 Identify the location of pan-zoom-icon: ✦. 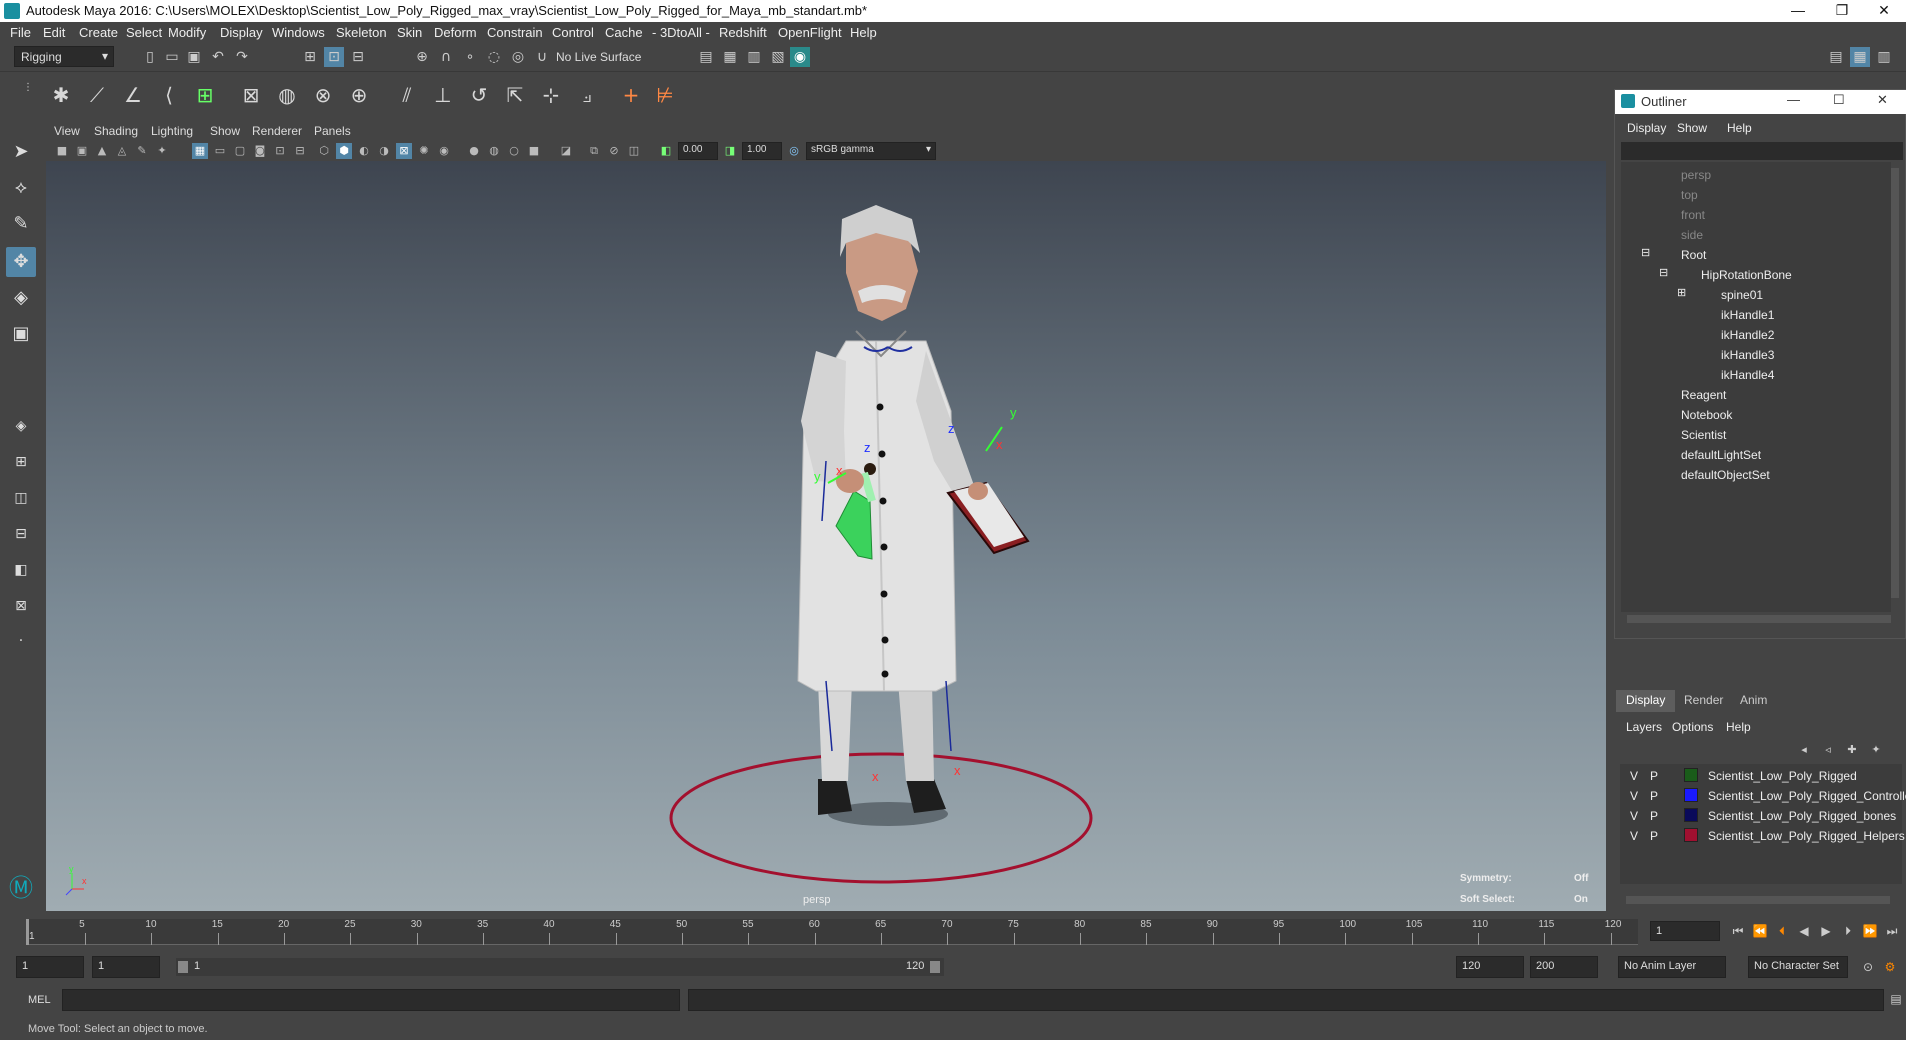
(162, 151).